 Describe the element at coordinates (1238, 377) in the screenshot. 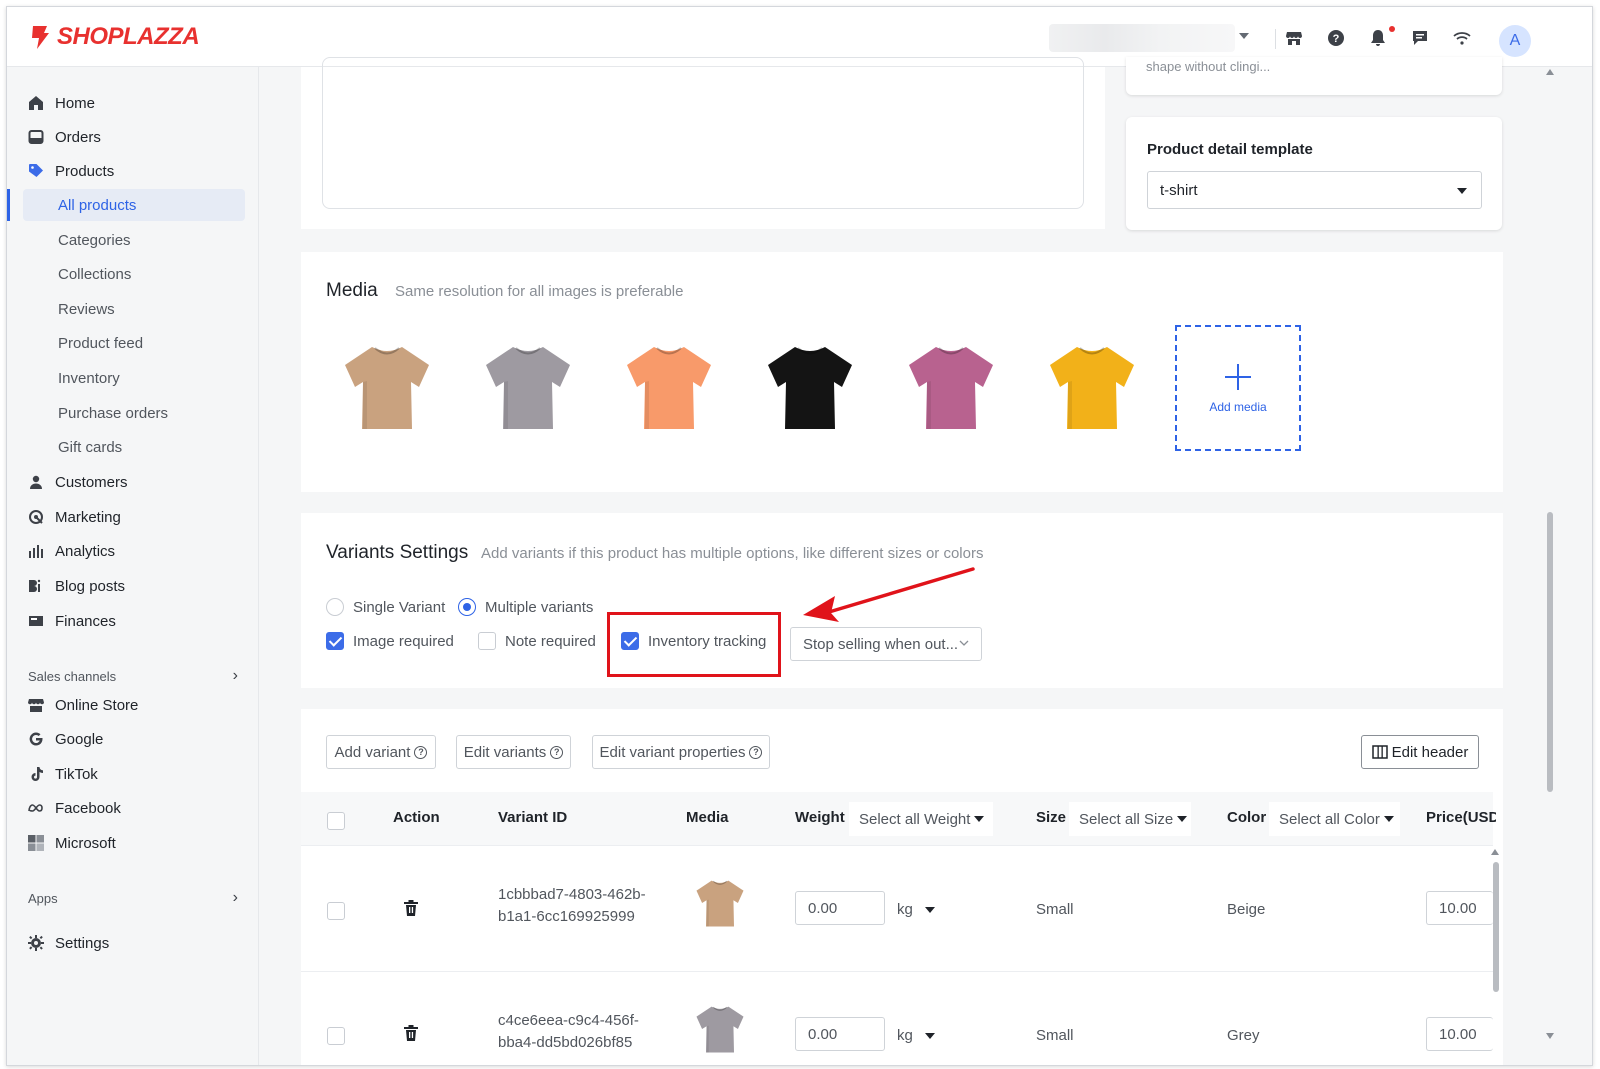

I see `plus-icon` at that location.